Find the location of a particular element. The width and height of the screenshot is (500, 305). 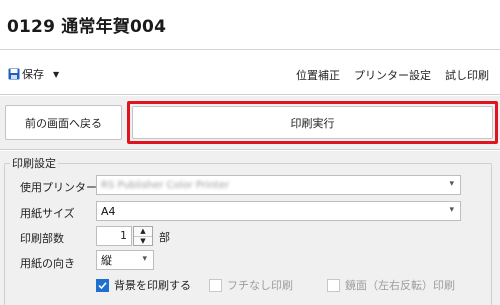

print-execute-button: 印刷実行 is located at coordinates (312, 122).